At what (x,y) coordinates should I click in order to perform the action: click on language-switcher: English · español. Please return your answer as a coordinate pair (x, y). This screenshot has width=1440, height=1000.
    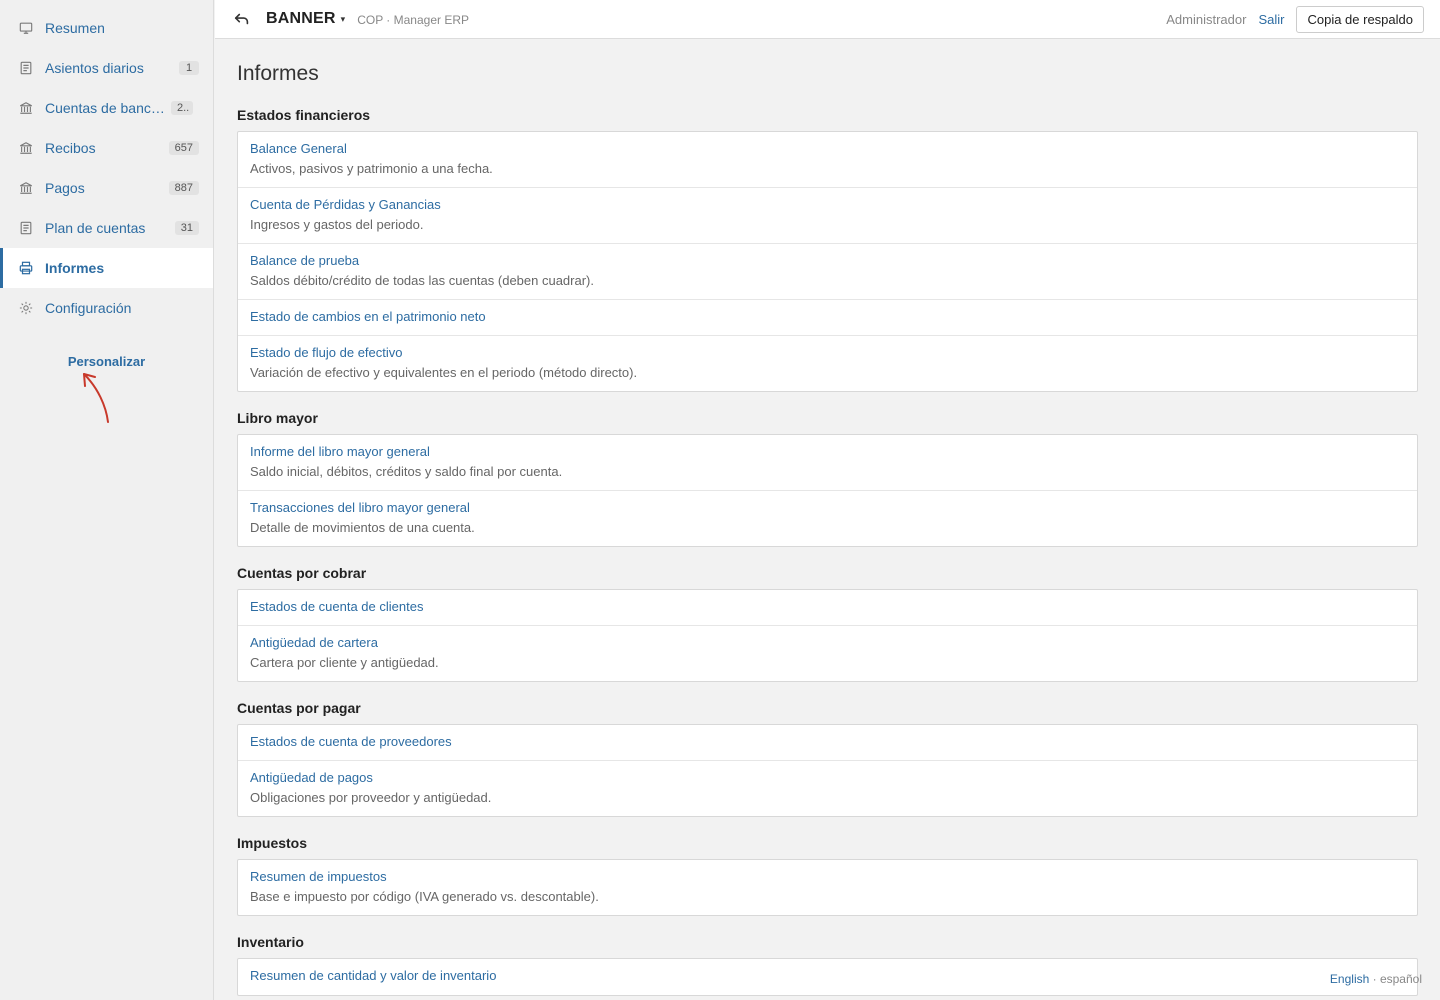
    Looking at the image, I should click on (1376, 979).